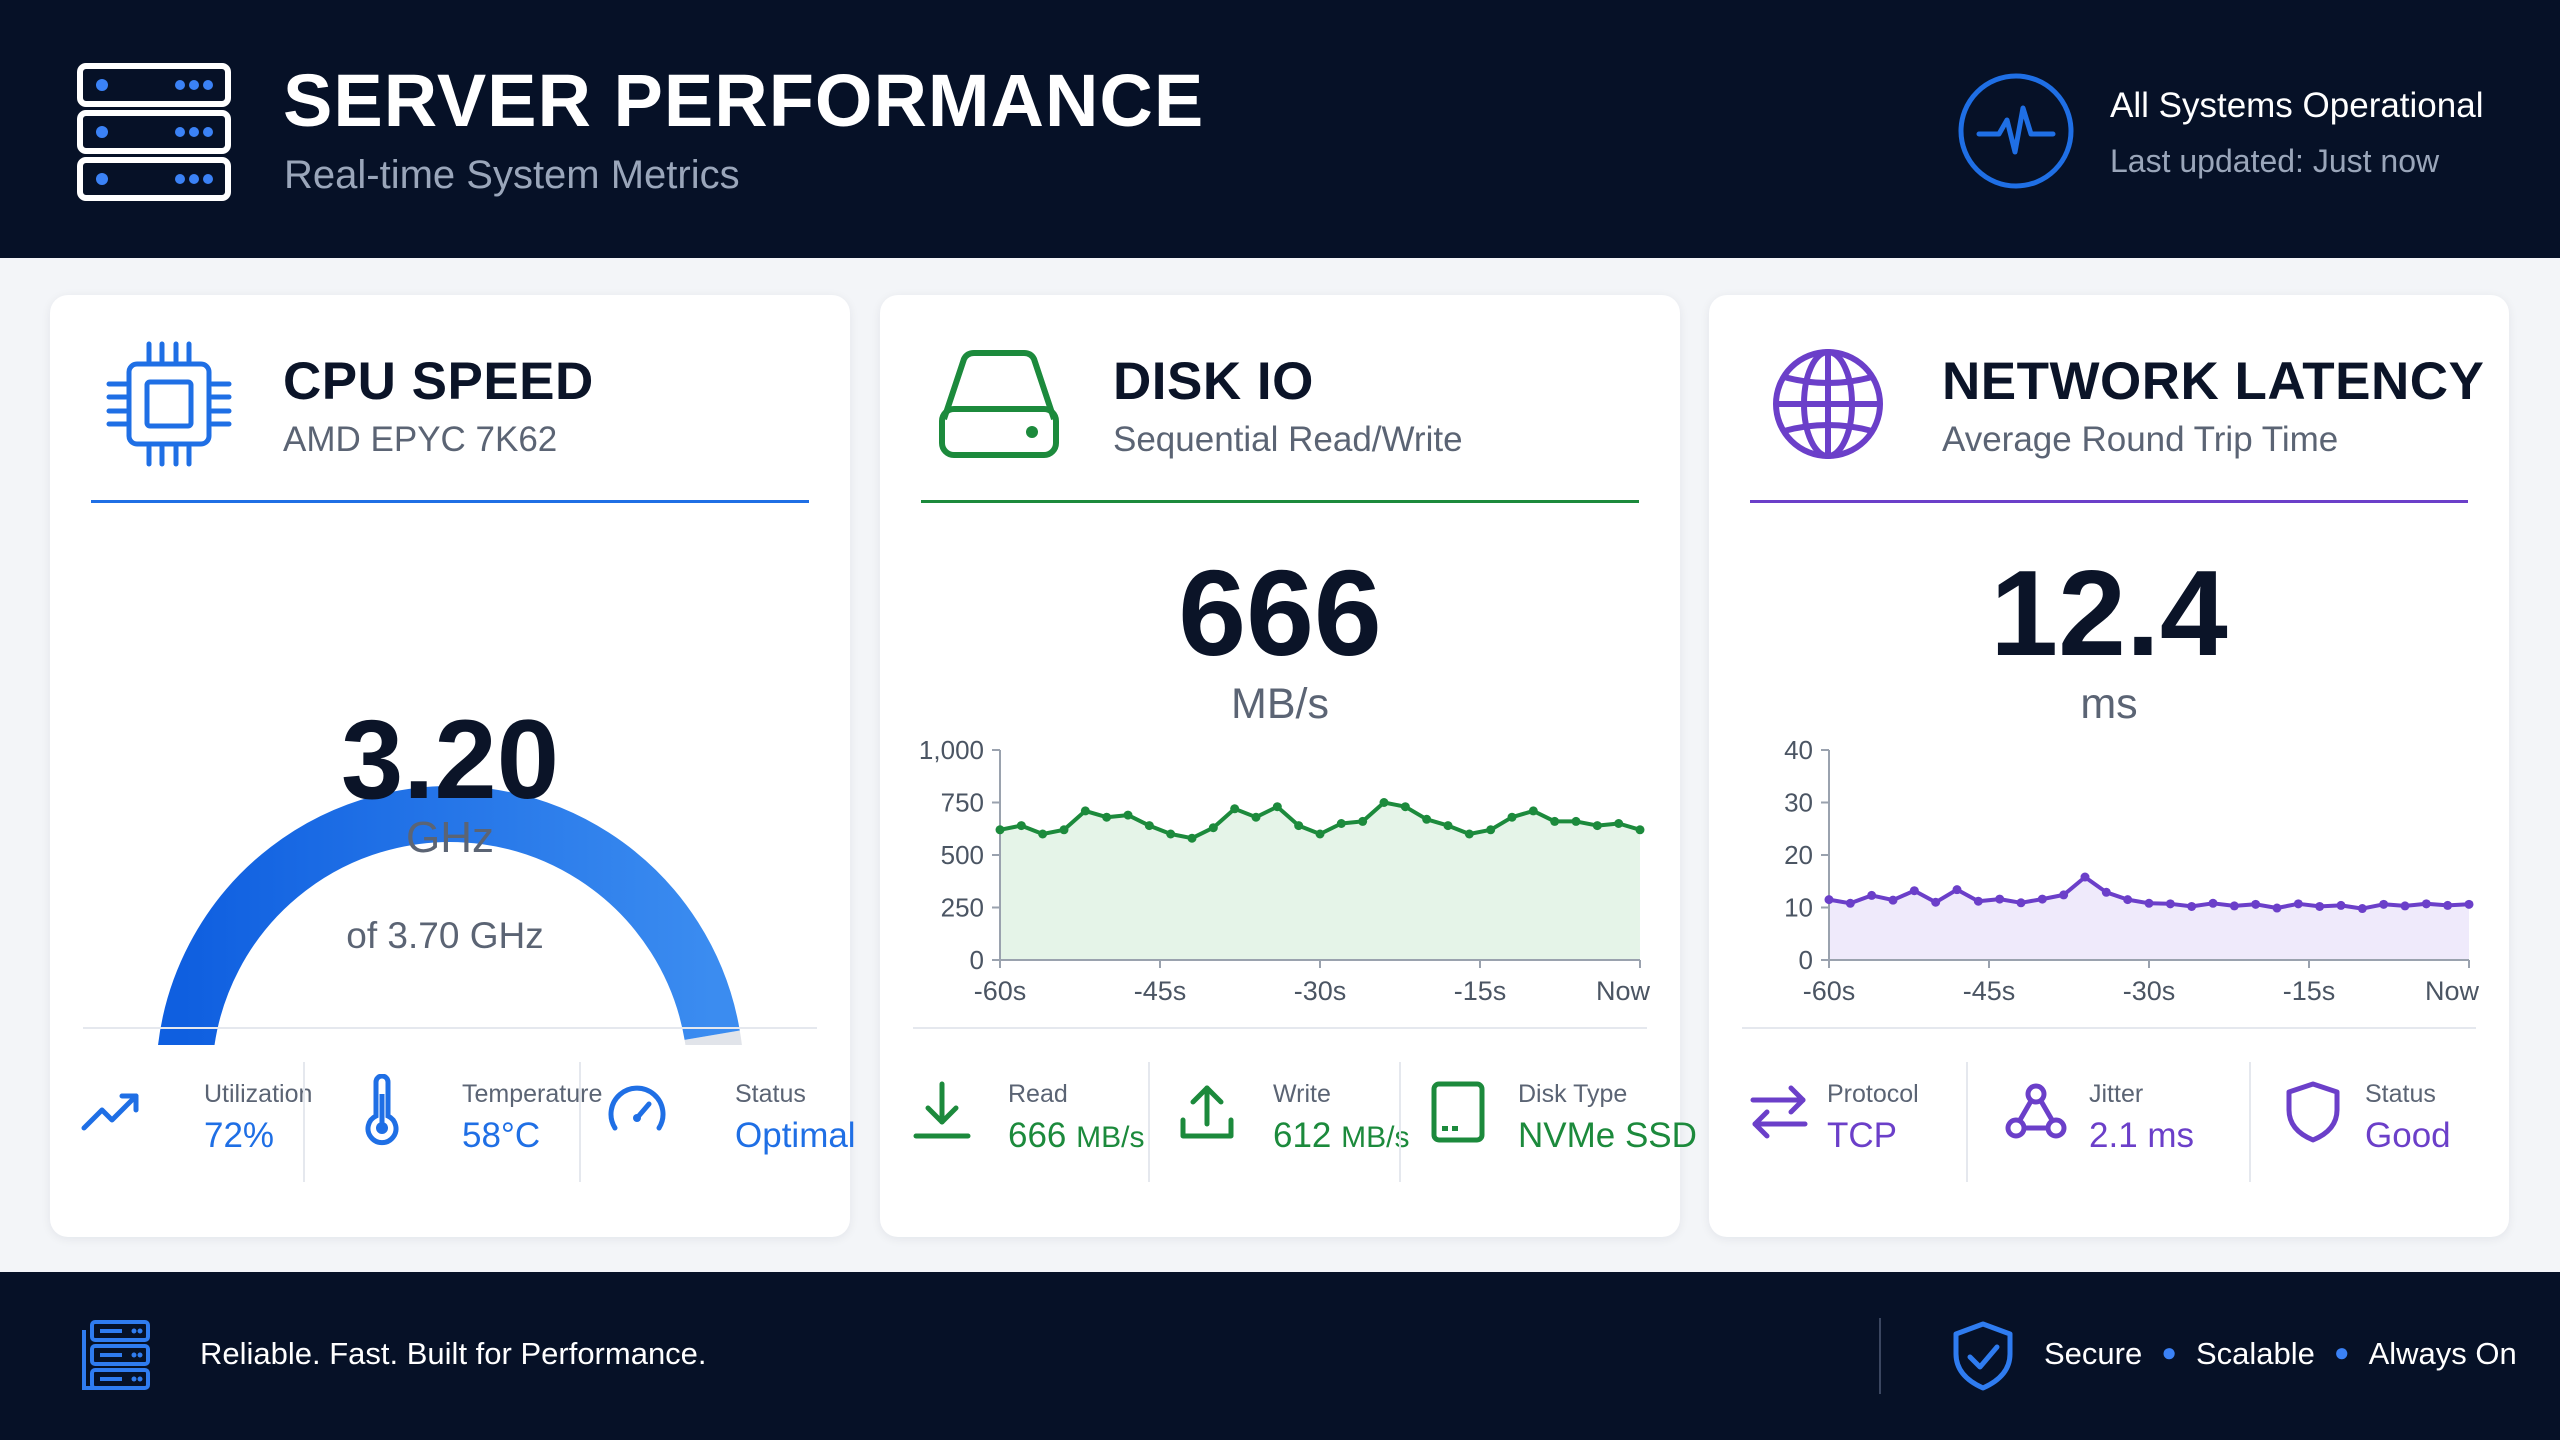  What do you see at coordinates (438, 381) in the screenshot?
I see `cpu-card-title: CPU SPEED` at bounding box center [438, 381].